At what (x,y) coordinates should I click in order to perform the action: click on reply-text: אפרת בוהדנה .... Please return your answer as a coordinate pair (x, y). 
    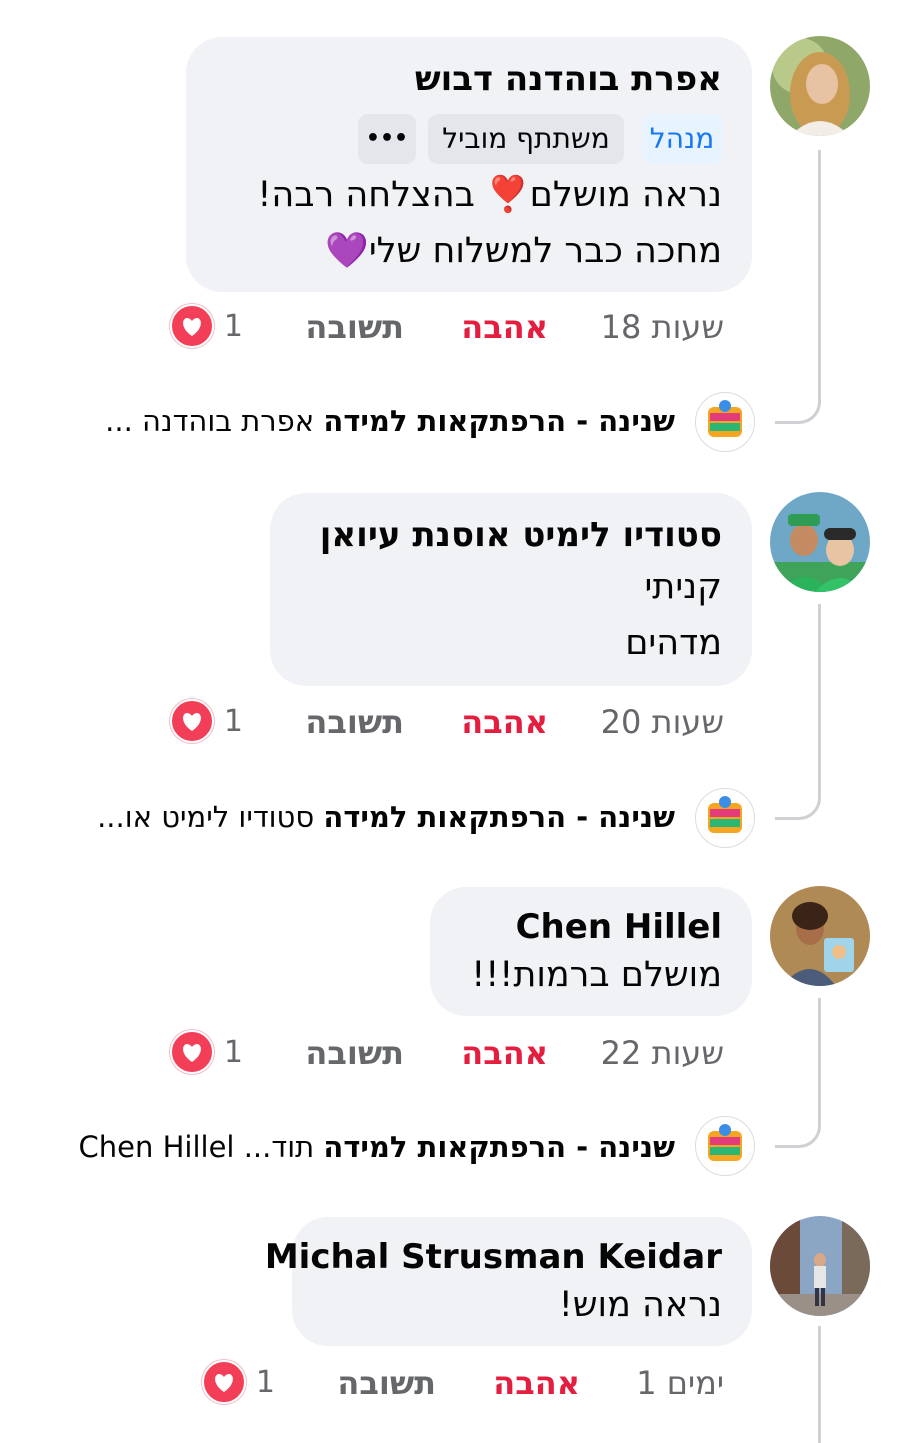
    Looking at the image, I should click on (210, 421).